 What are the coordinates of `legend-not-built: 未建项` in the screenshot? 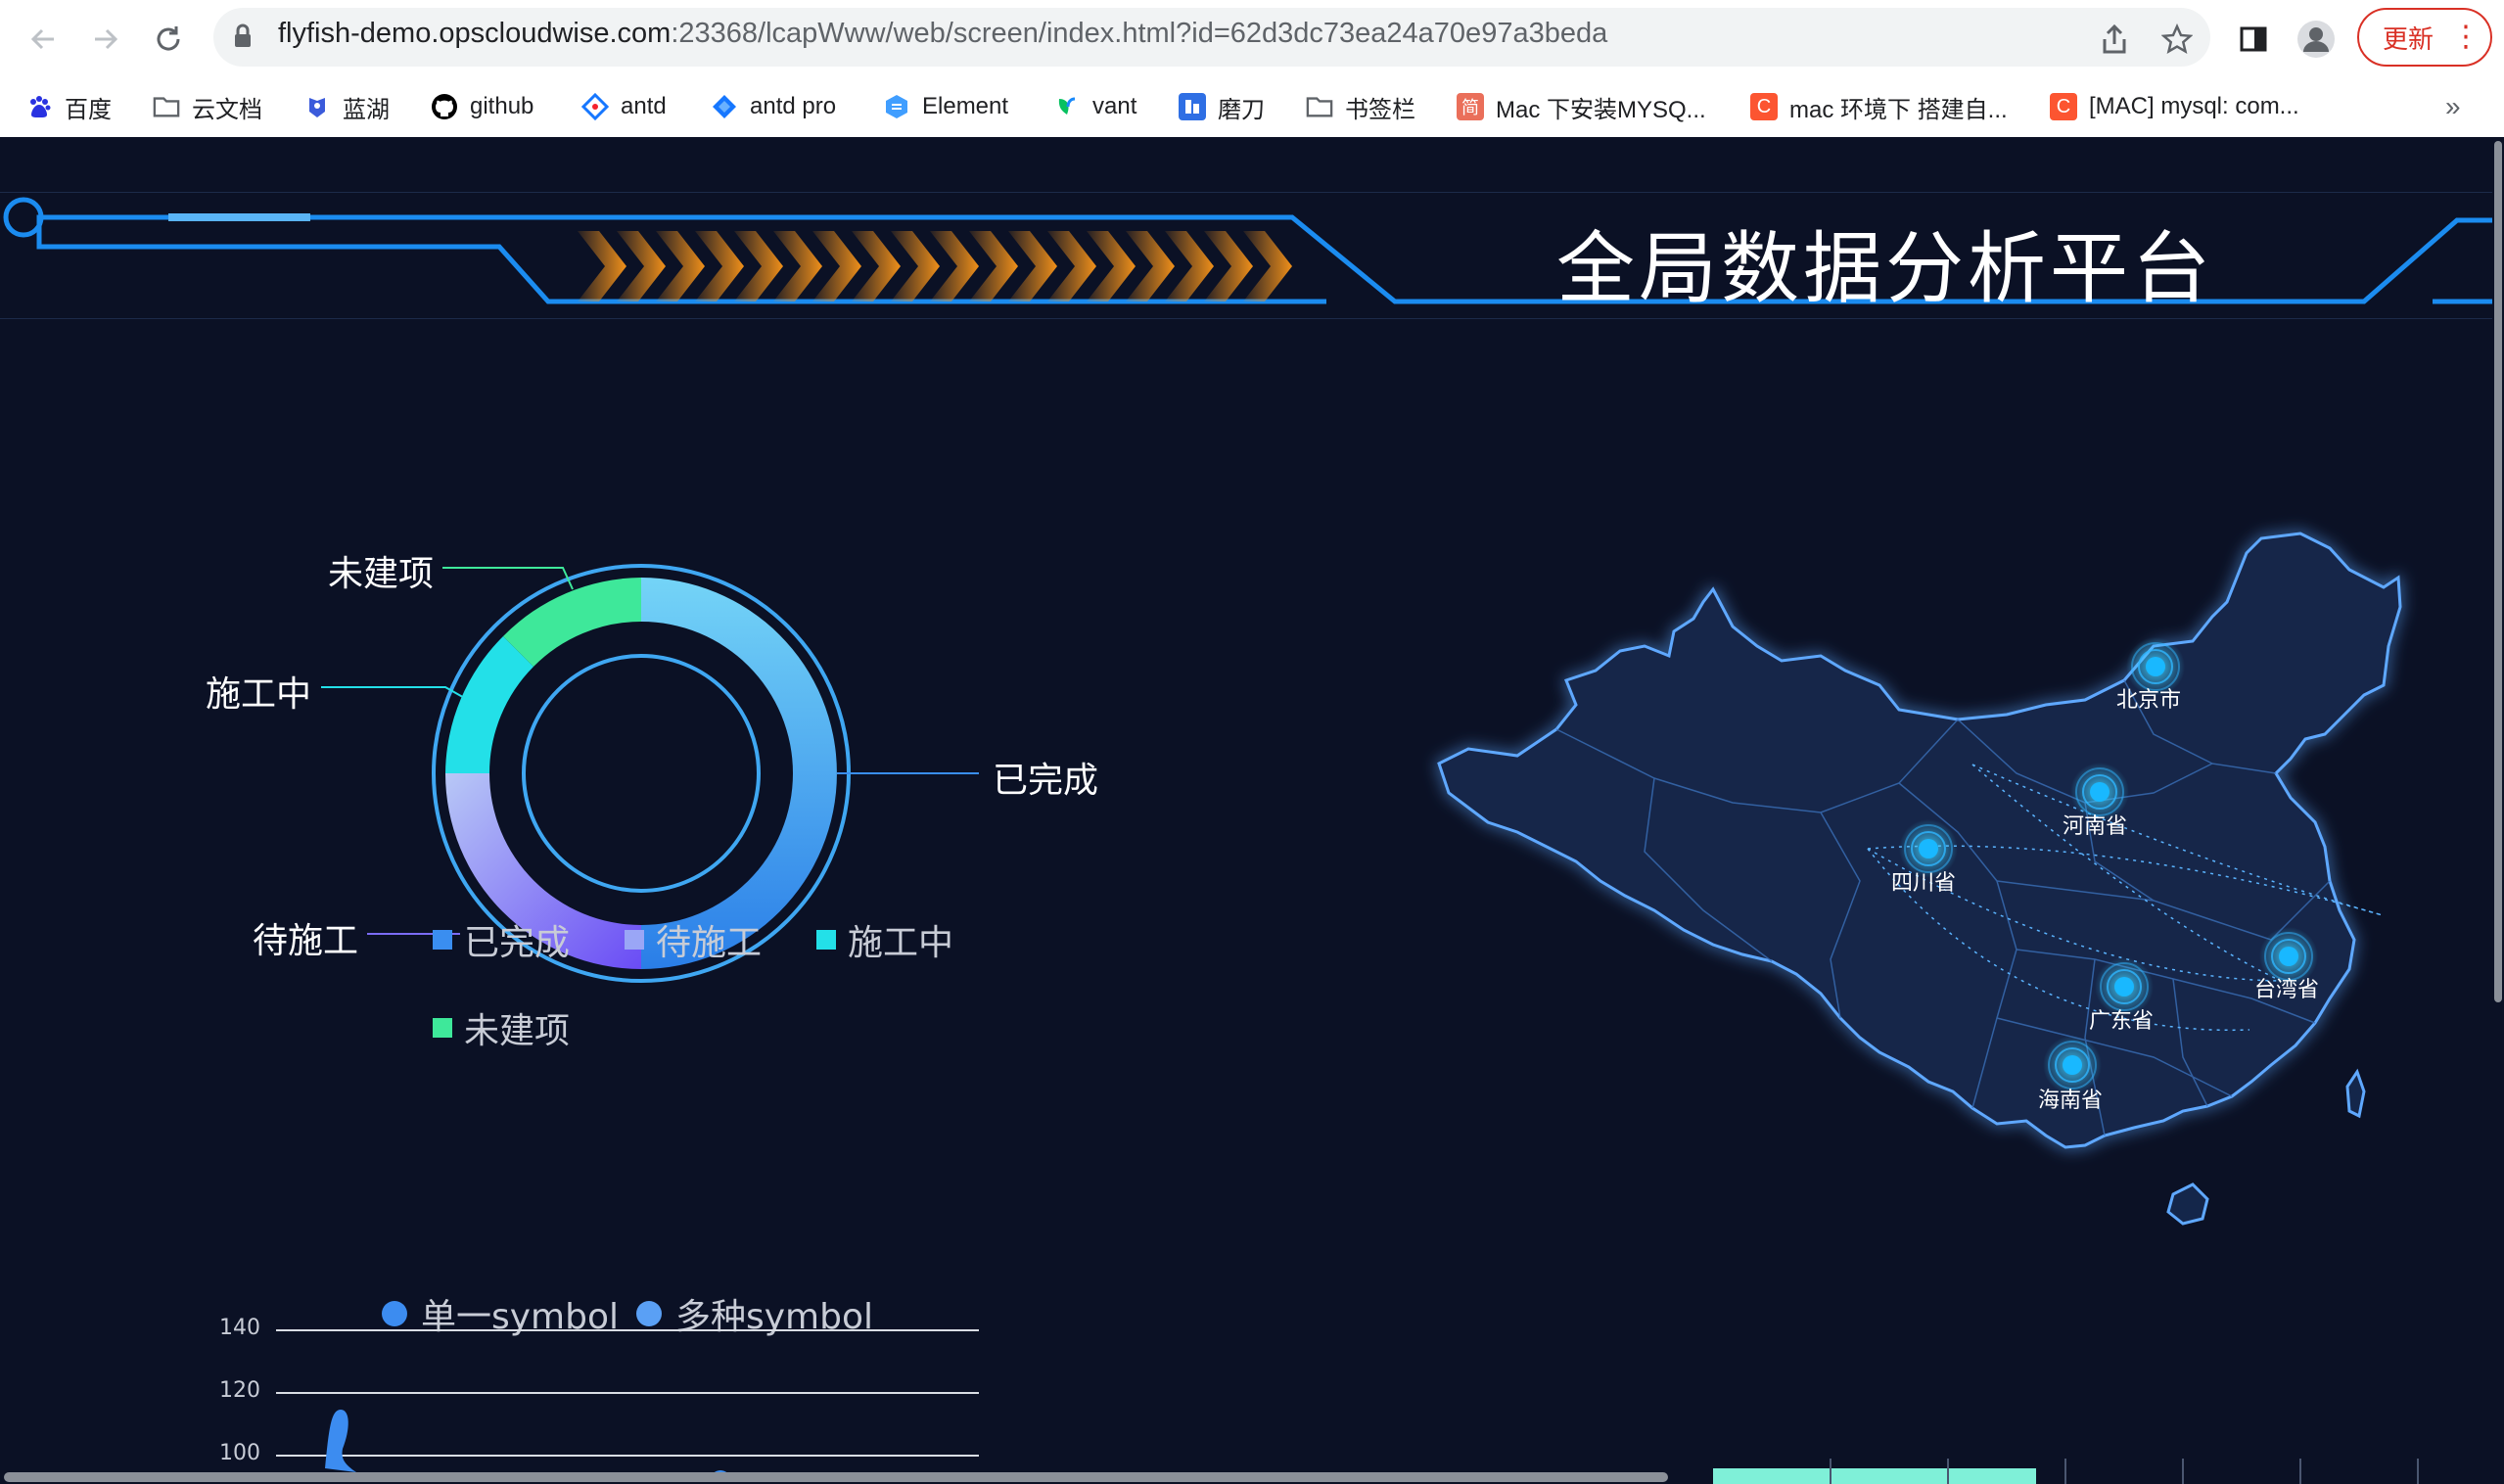 It's located at (501, 1027).